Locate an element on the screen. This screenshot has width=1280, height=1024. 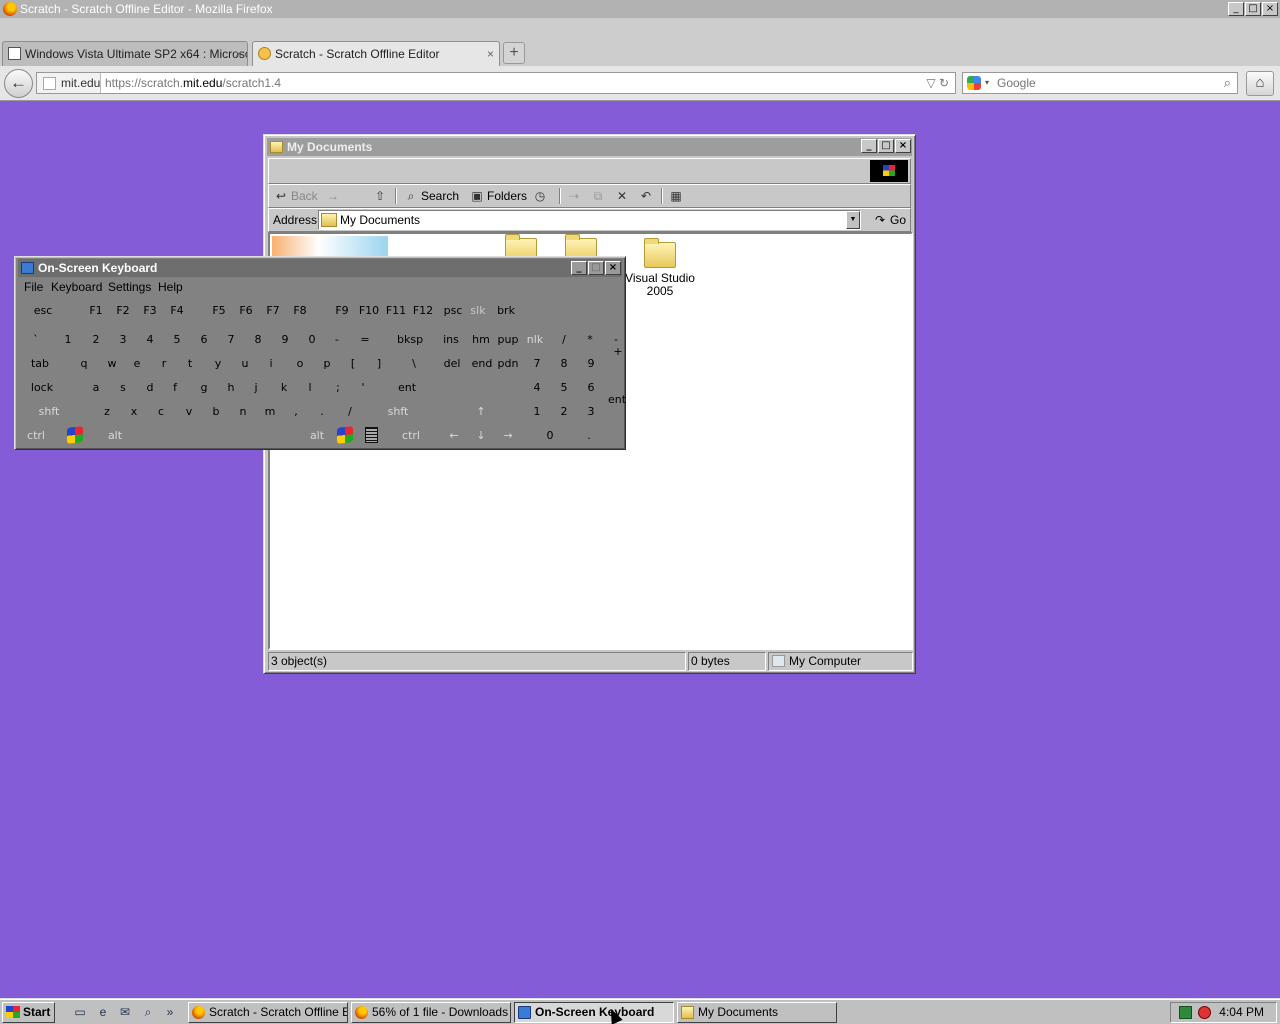
explorer-title-bar: My Documents _ □ × is located at coordinates (589, 147).